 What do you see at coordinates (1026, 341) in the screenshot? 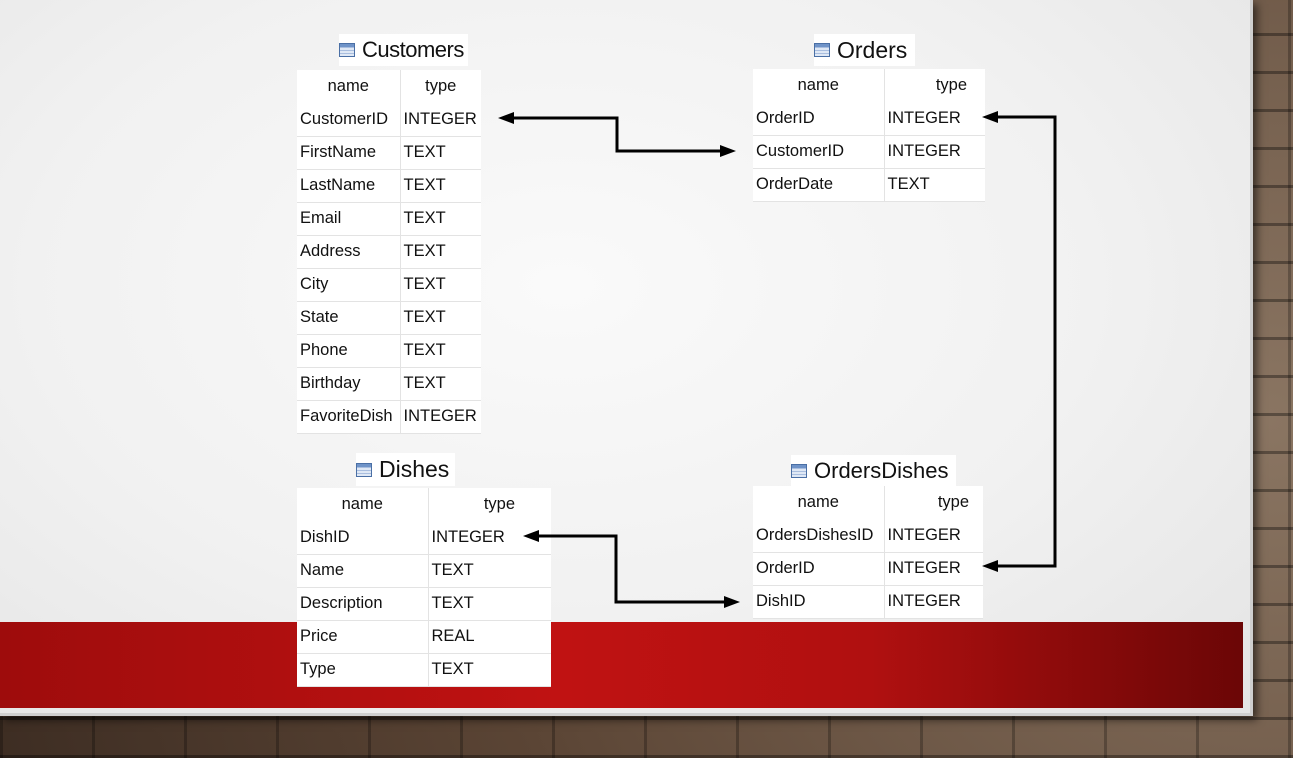
I see `orders-ordersdishes-link` at bounding box center [1026, 341].